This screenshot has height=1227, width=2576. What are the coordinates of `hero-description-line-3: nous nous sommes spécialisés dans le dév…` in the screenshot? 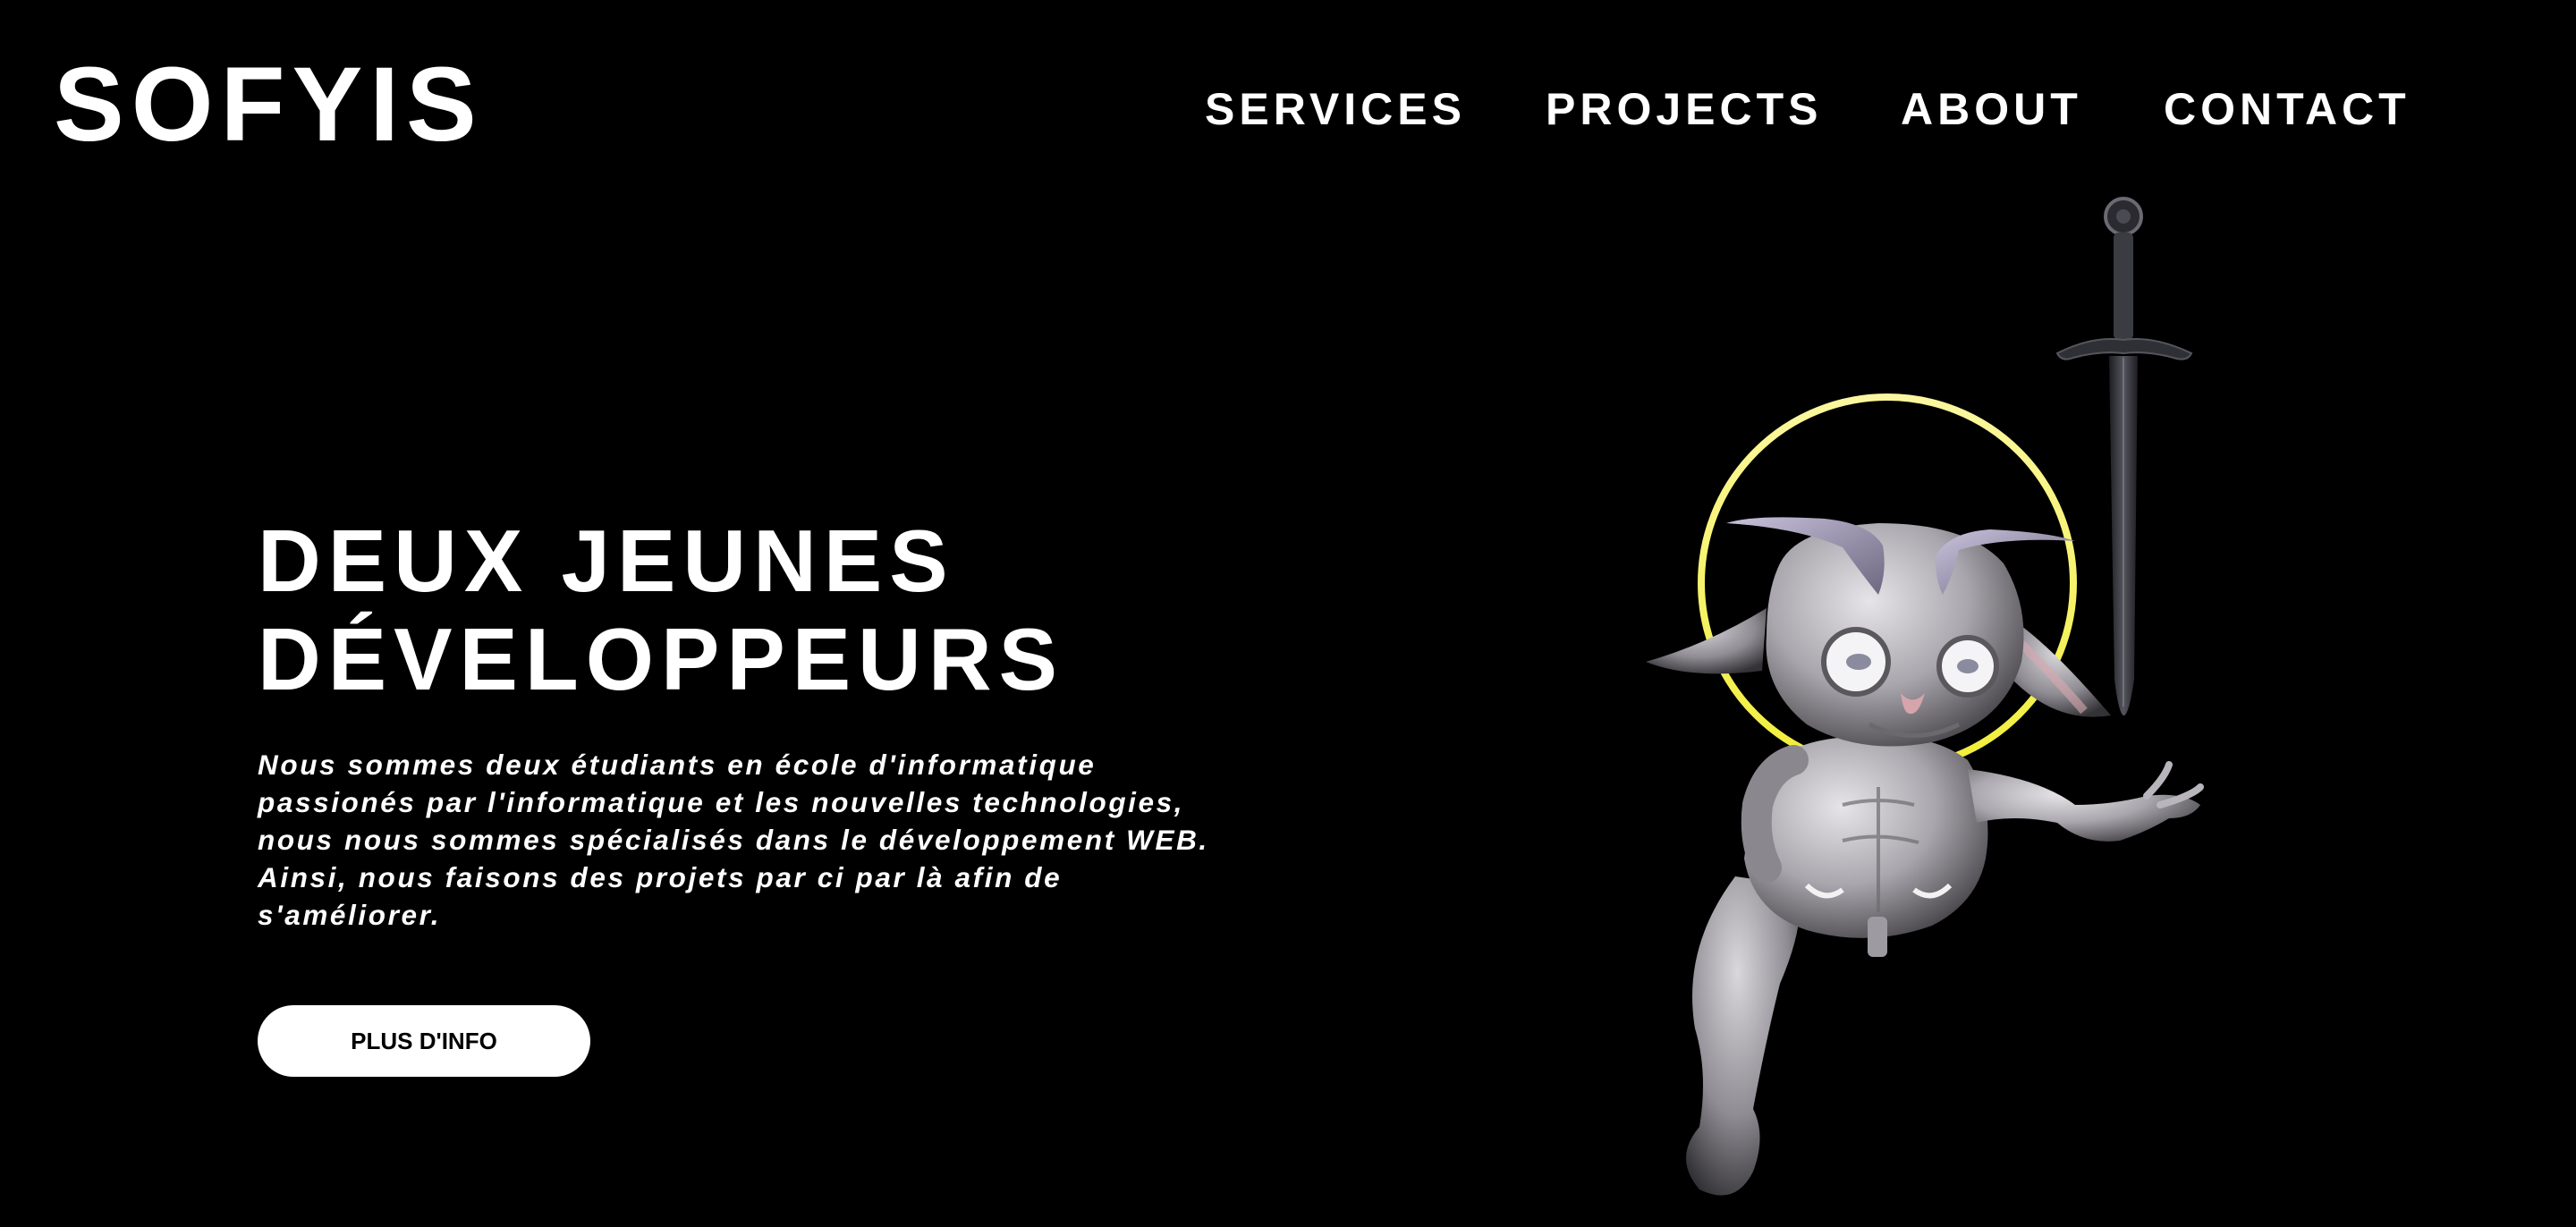 It's located at (733, 840).